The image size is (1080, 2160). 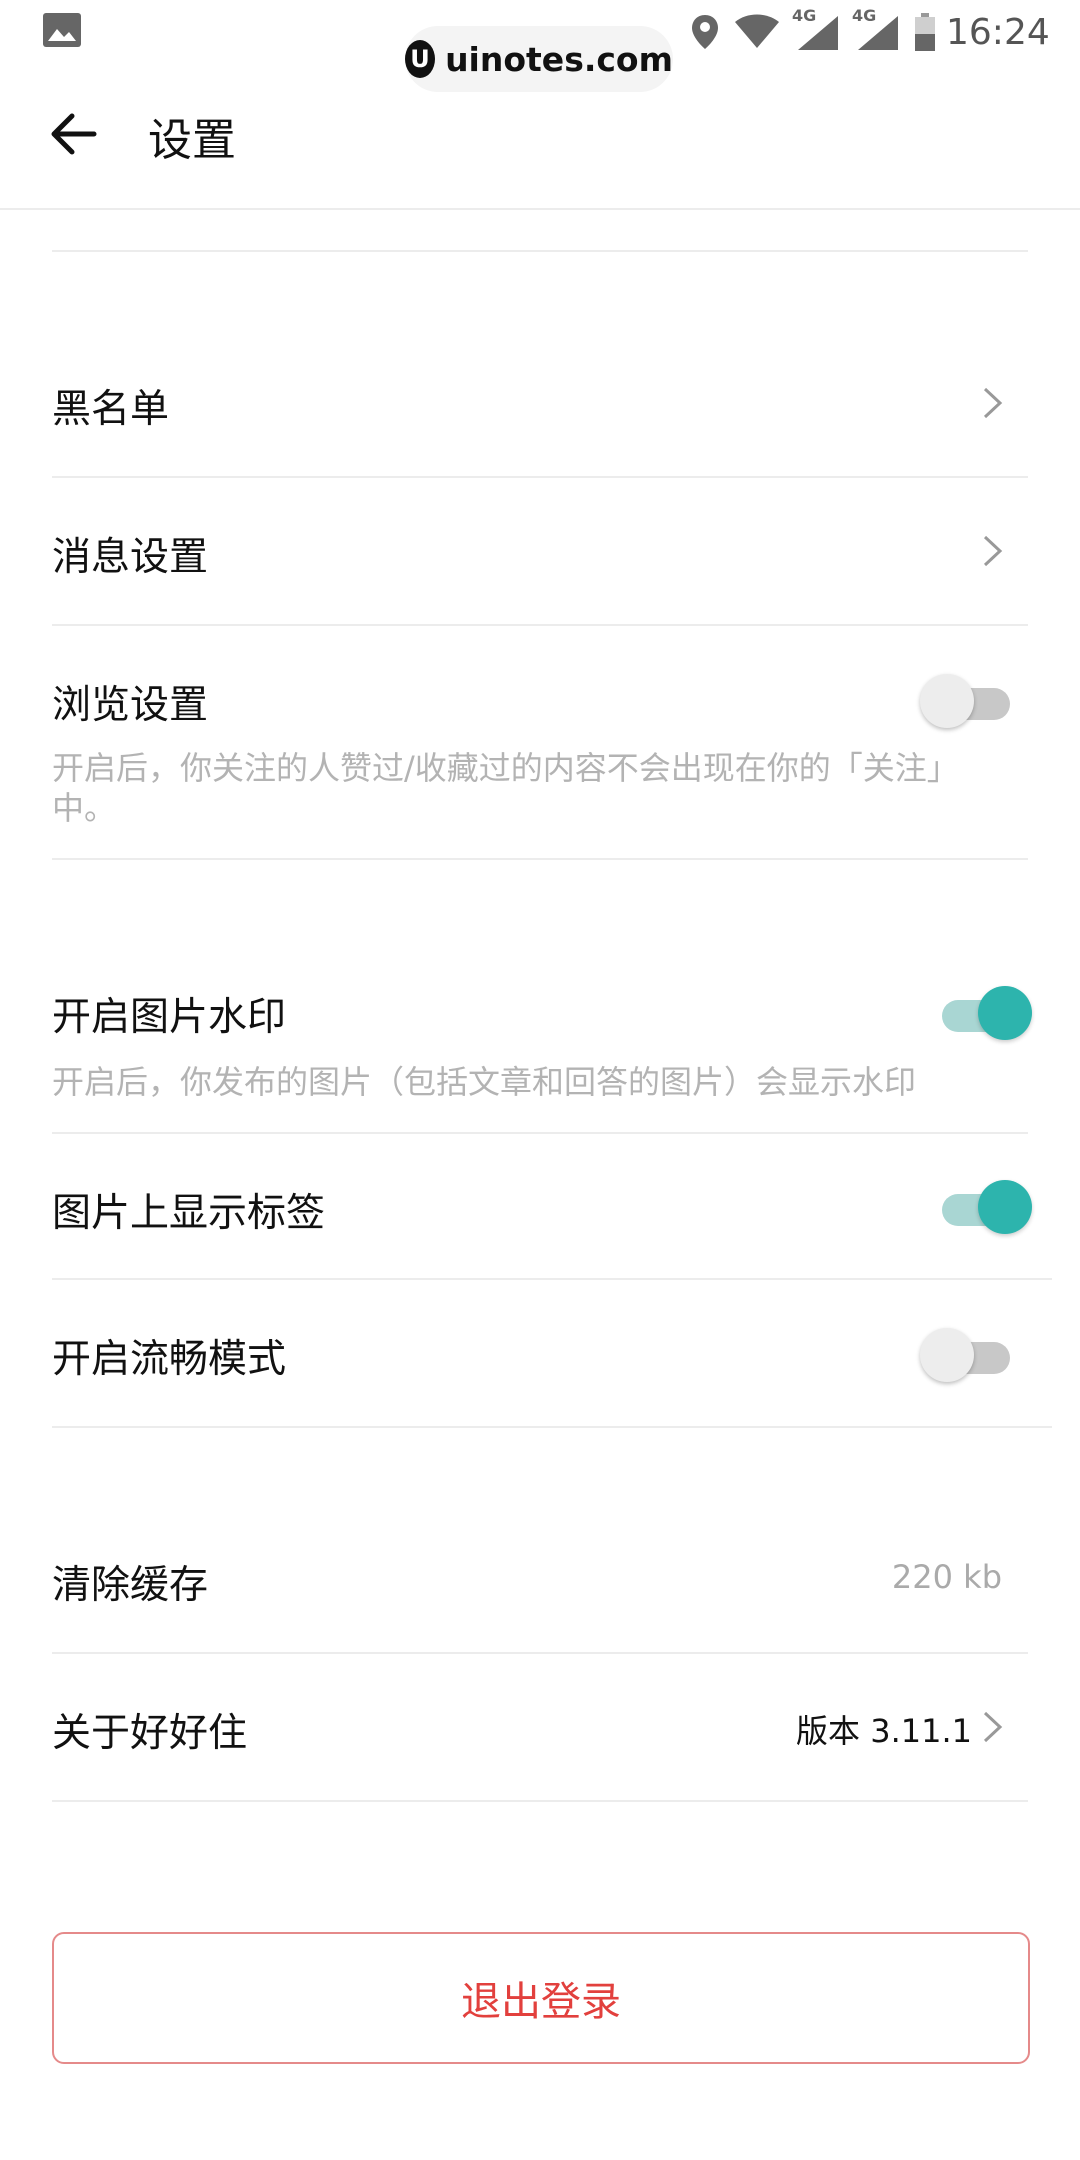 What do you see at coordinates (540, 742) in the screenshot?
I see `browse-settings-row: 浏览设置 开启后，你关注的人赞过/收藏过的内容不会出现在你的「关注」中。` at bounding box center [540, 742].